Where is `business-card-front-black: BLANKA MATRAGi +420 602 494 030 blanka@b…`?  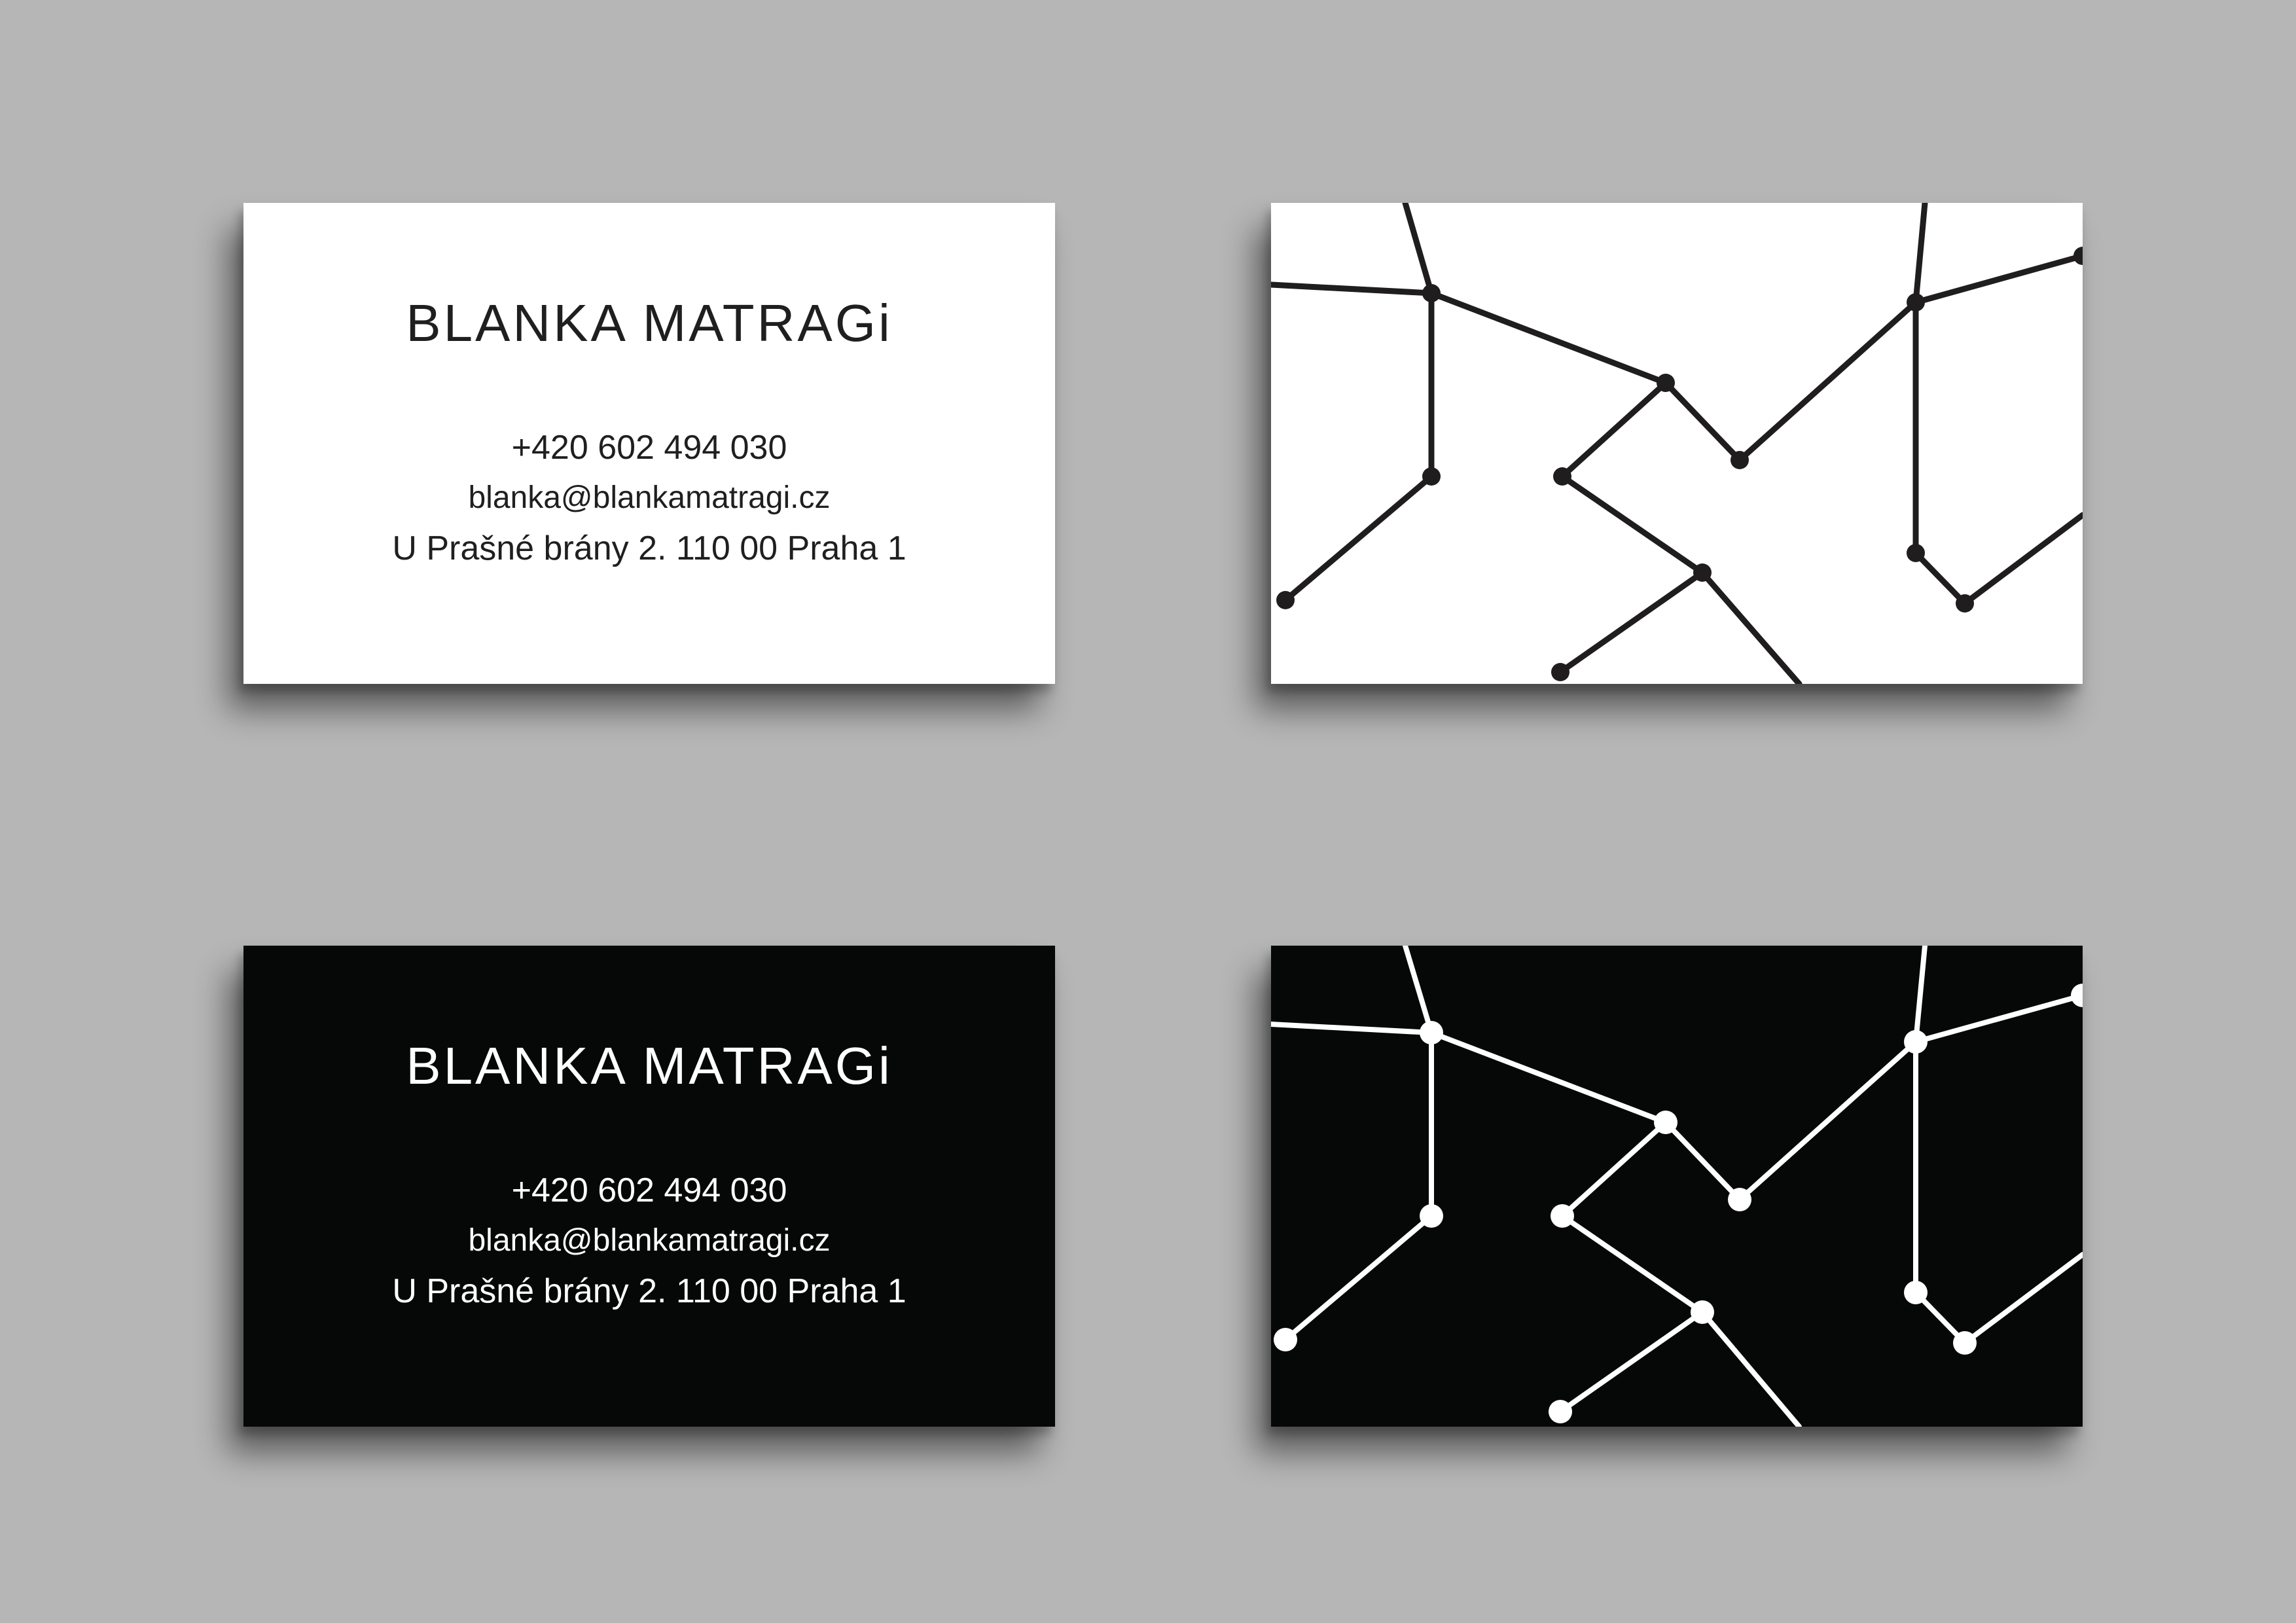 business-card-front-black: BLANKA MATRAGi +420 602 494 030 blanka@b… is located at coordinates (649, 1186).